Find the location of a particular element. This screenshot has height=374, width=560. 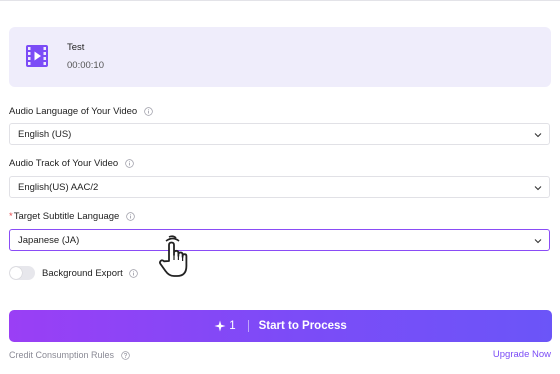

audio-track-select: English(US) AAC/2 is located at coordinates (279, 187).